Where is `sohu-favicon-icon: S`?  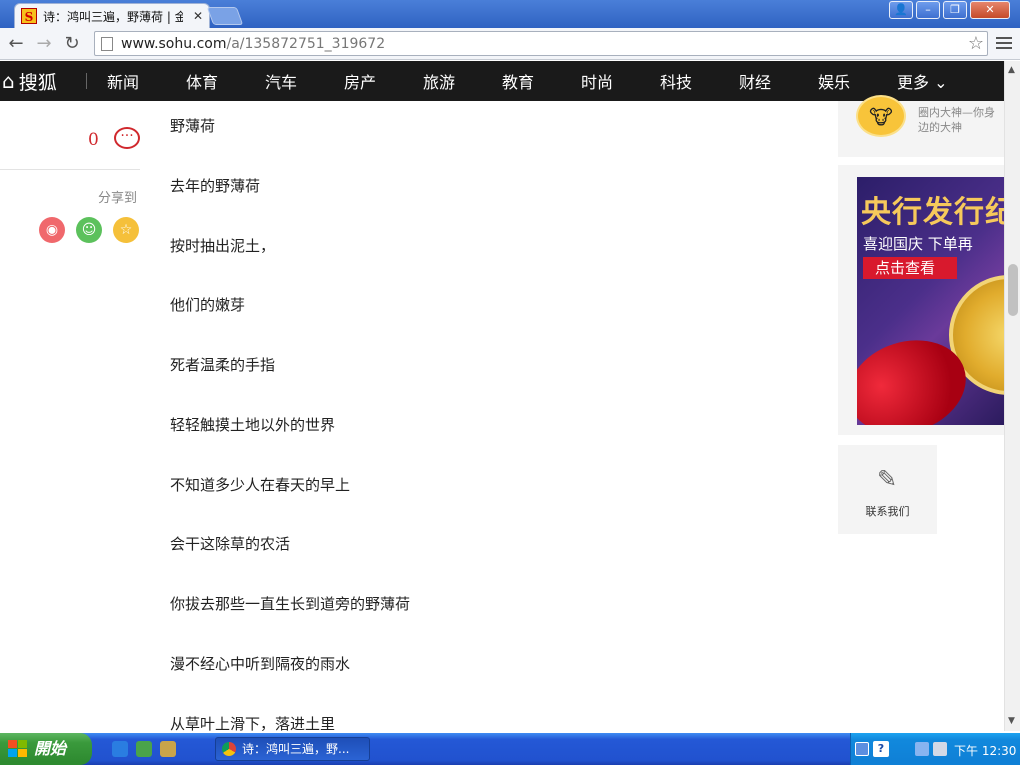 sohu-favicon-icon: S is located at coordinates (29, 16).